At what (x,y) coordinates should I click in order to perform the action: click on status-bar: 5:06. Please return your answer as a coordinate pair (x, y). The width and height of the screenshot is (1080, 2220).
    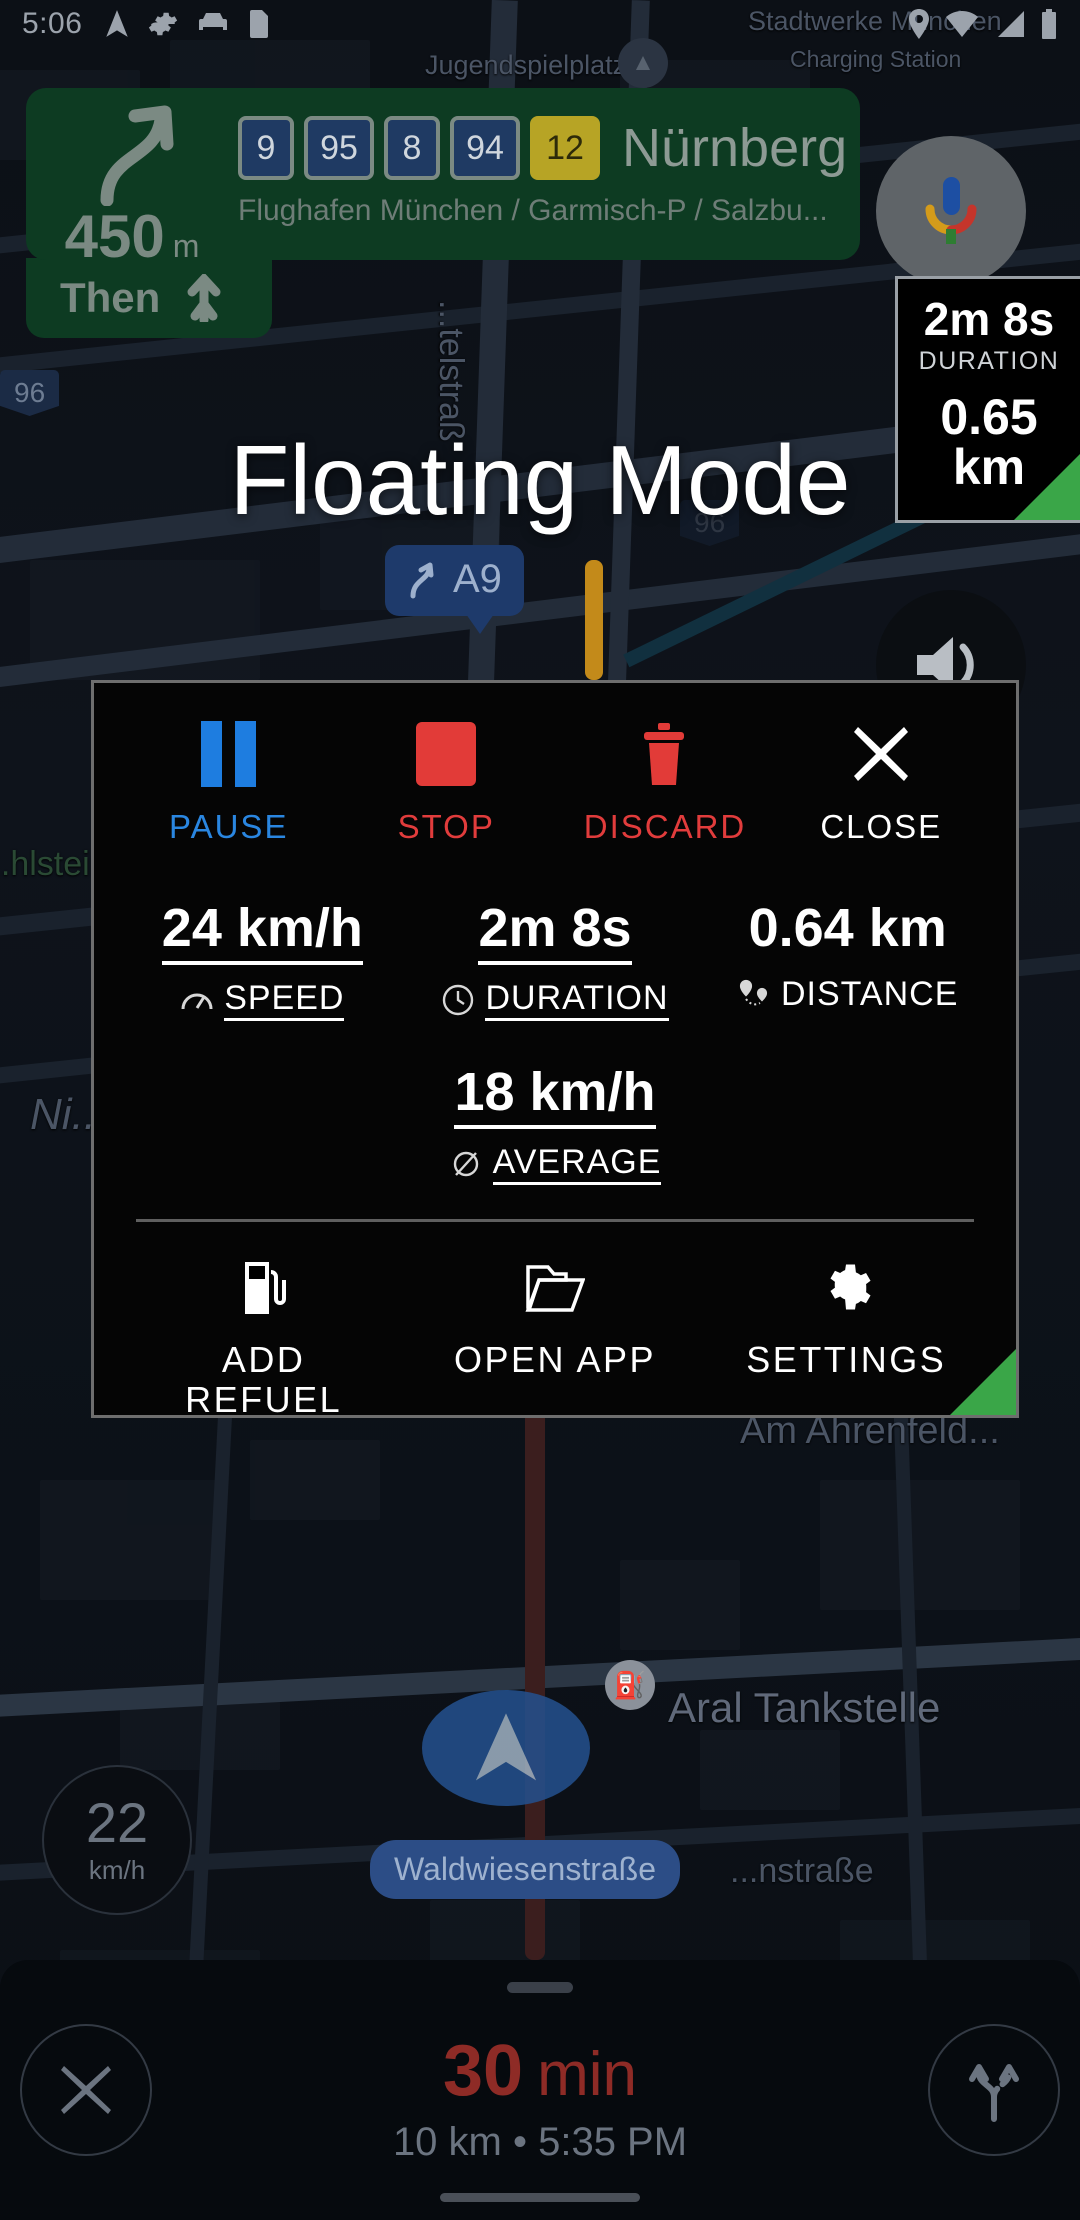
    Looking at the image, I should click on (540, 24).